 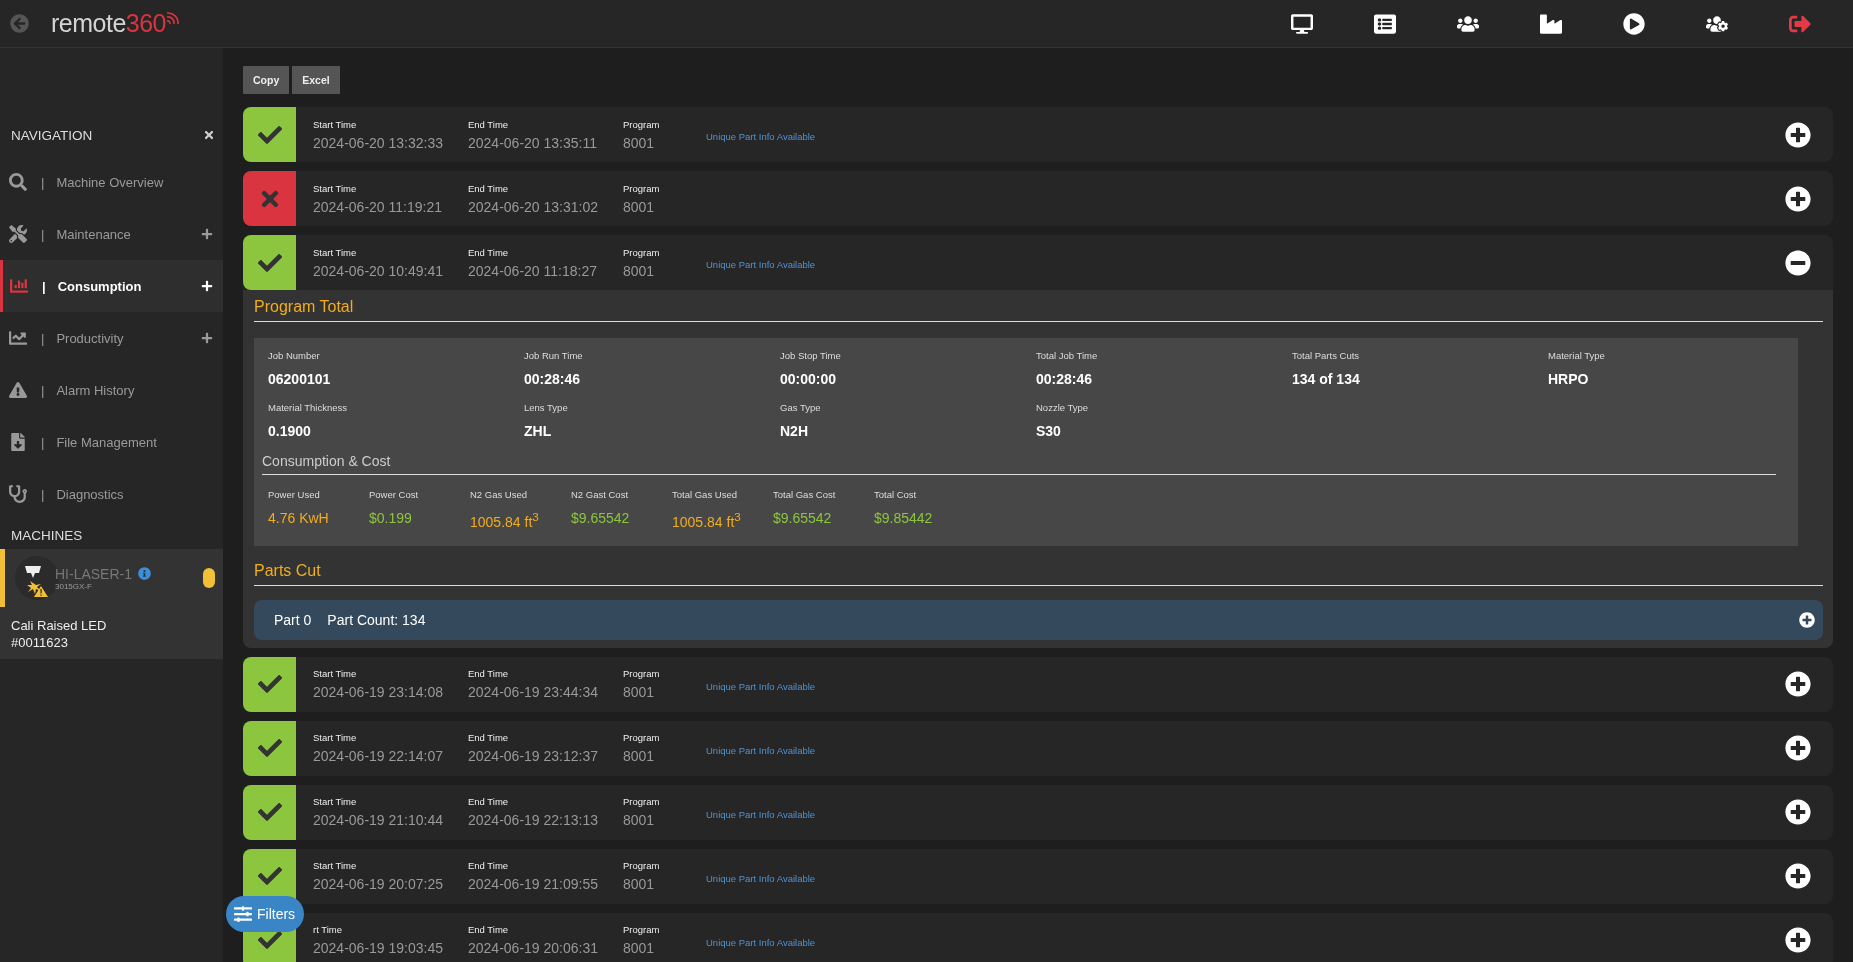 I want to click on field-label: Job Number, so click(x=294, y=355).